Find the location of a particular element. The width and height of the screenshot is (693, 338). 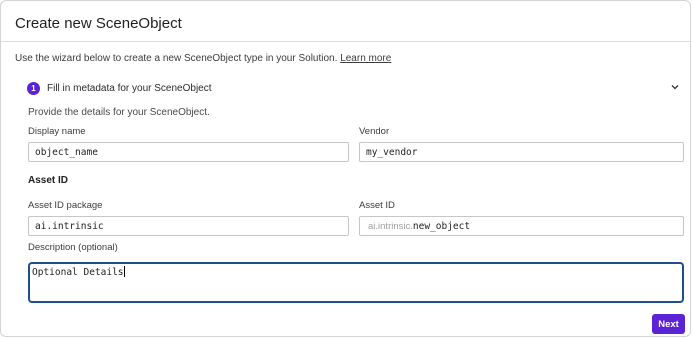

display-name-value: object_name is located at coordinates (66, 152).